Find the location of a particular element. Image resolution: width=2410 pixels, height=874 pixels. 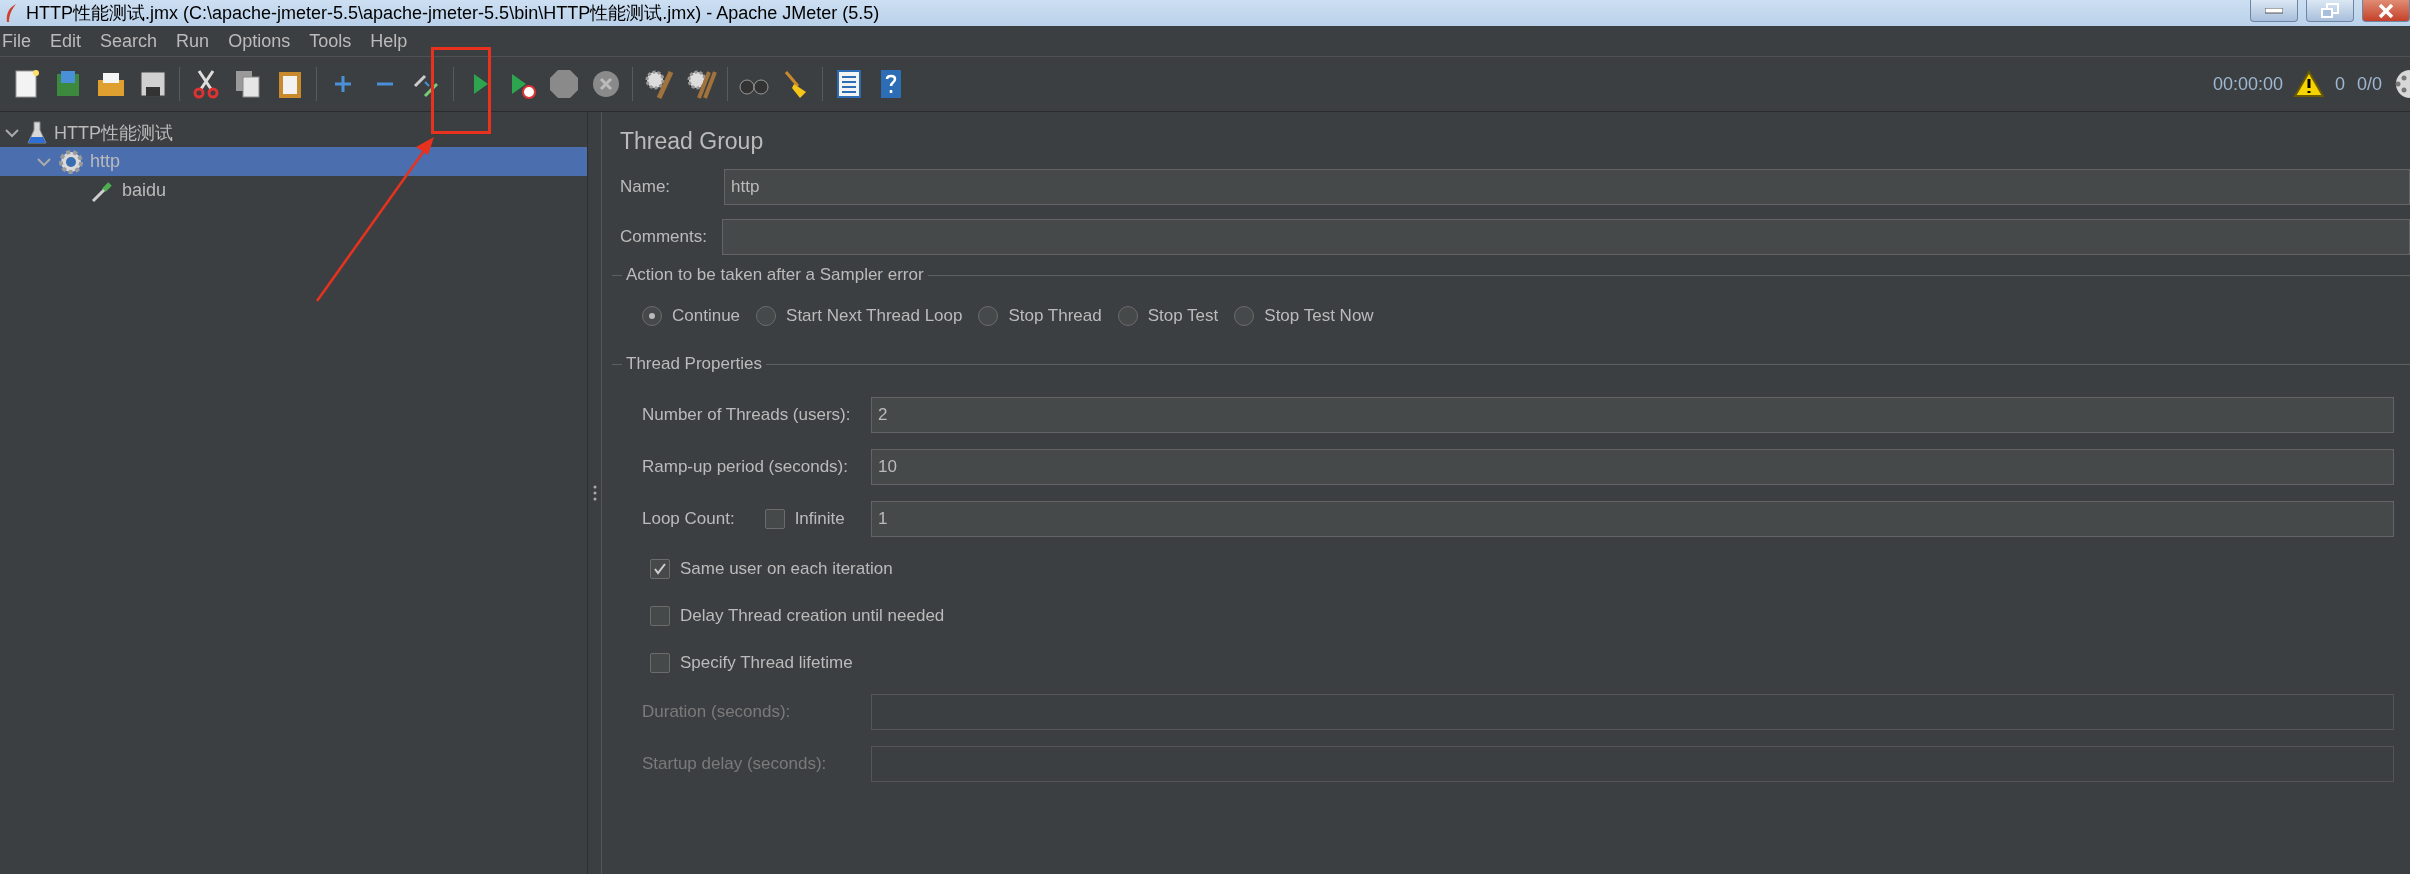

restore-icon is located at coordinates (2330, 10).